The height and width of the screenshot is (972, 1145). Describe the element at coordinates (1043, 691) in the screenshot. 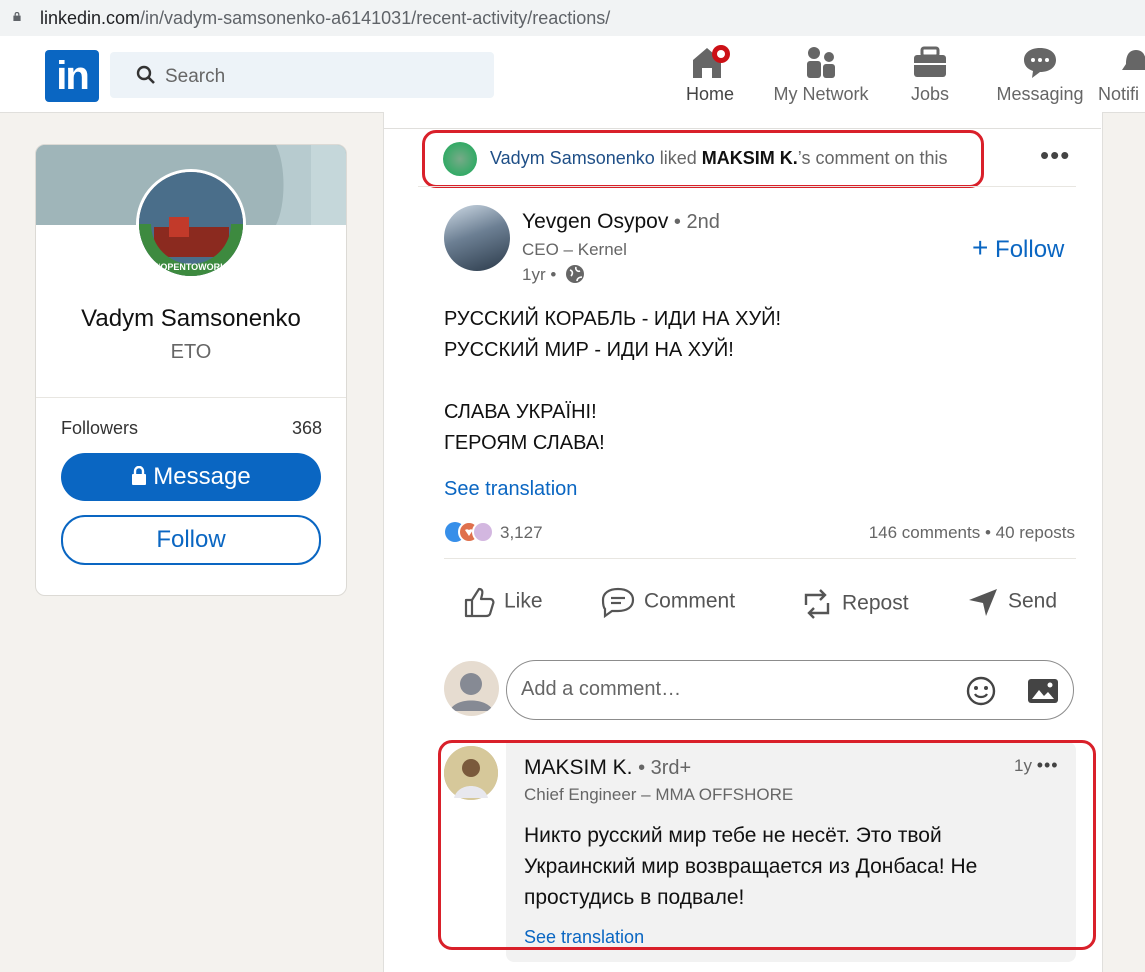

I see `image-icon` at that location.